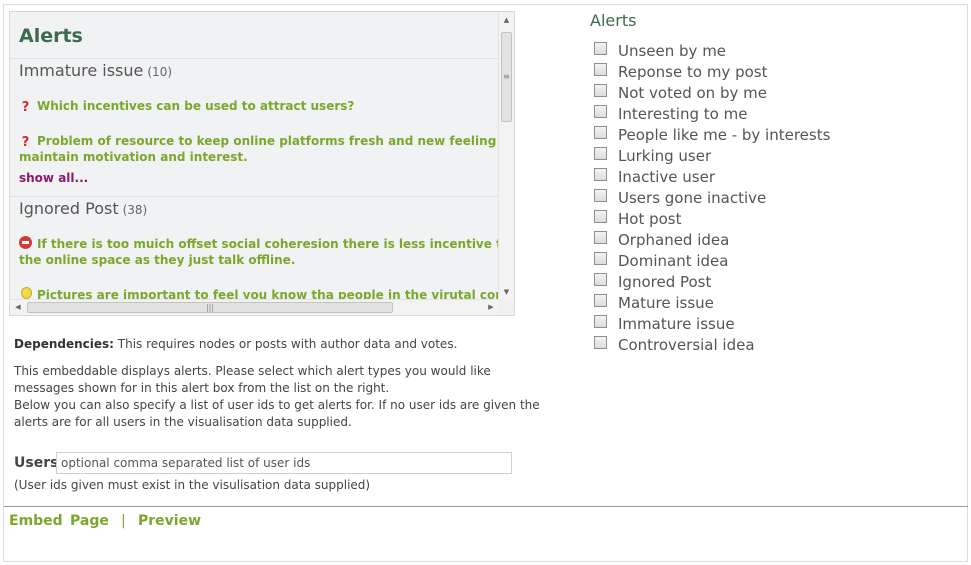  I want to click on alert-type-item: Hot post, so click(712, 218).